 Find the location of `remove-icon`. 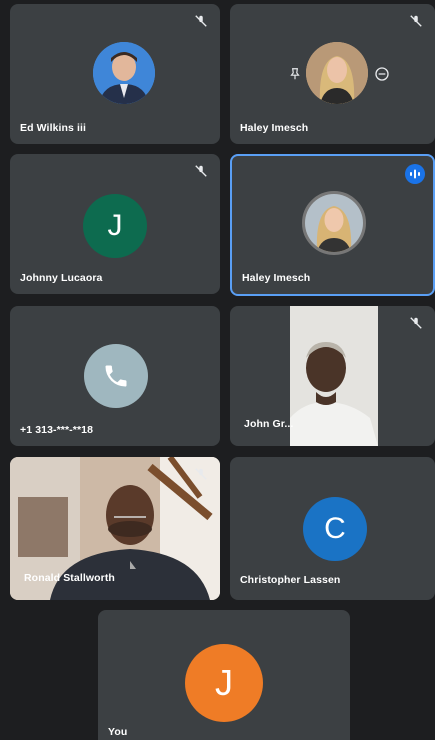

remove-icon is located at coordinates (382, 74).